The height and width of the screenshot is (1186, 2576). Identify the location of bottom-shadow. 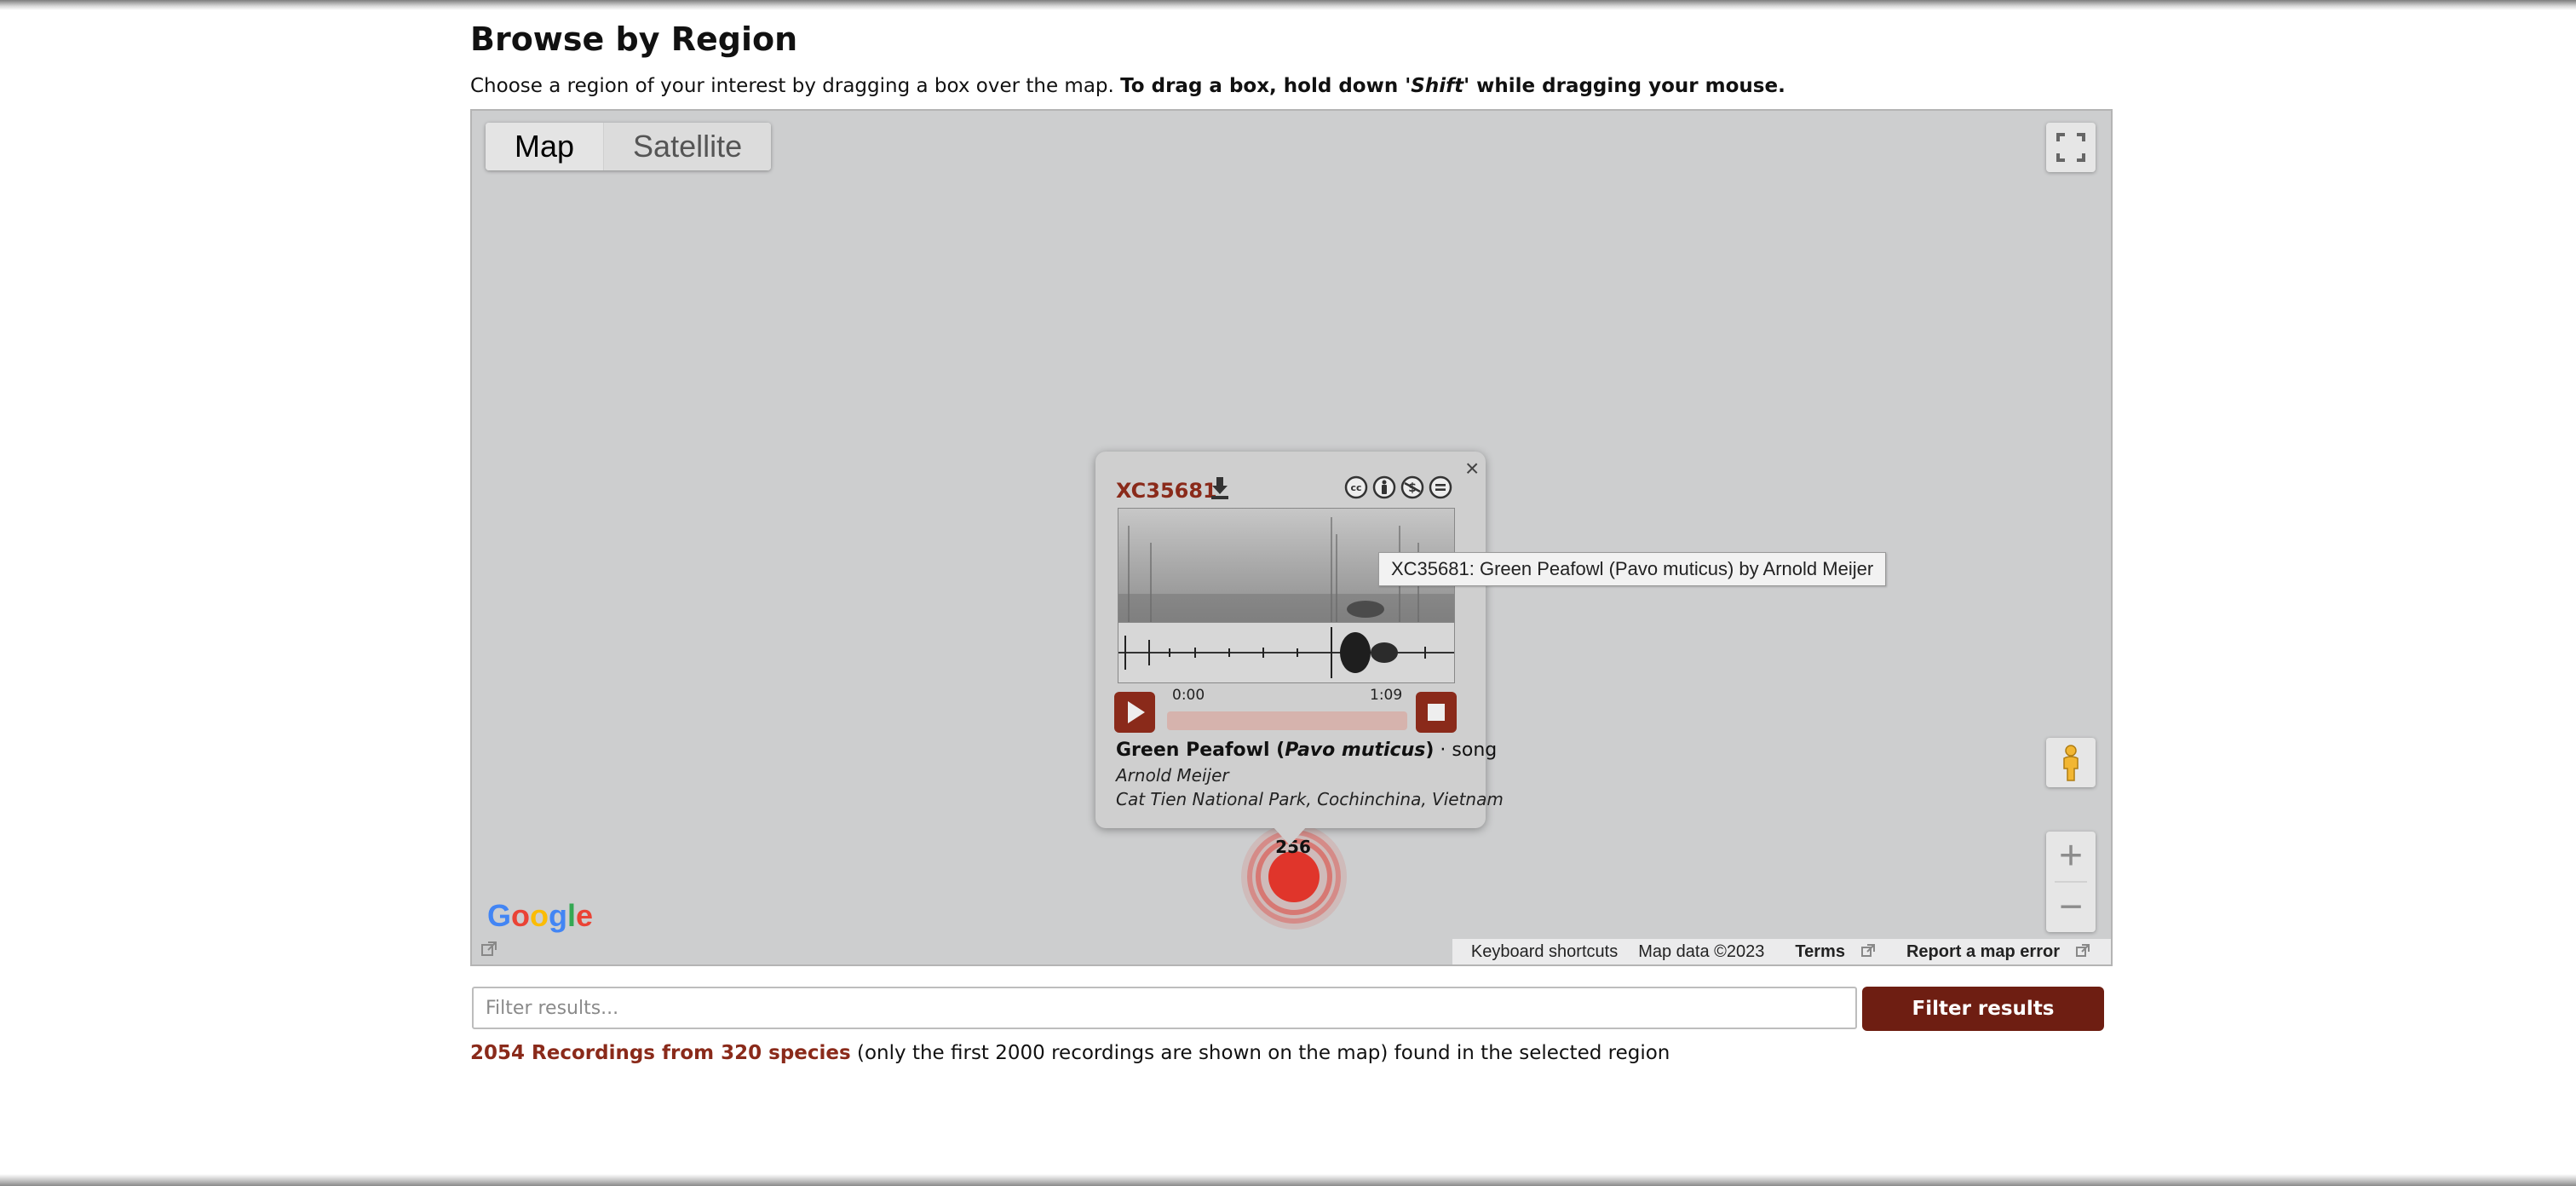
(1288, 1180).